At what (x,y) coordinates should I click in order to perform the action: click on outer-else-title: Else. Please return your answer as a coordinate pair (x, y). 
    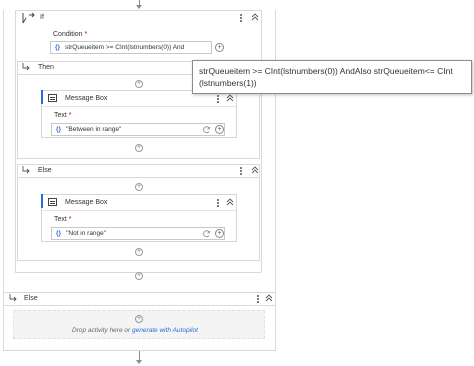
    Looking at the image, I should click on (31, 298).